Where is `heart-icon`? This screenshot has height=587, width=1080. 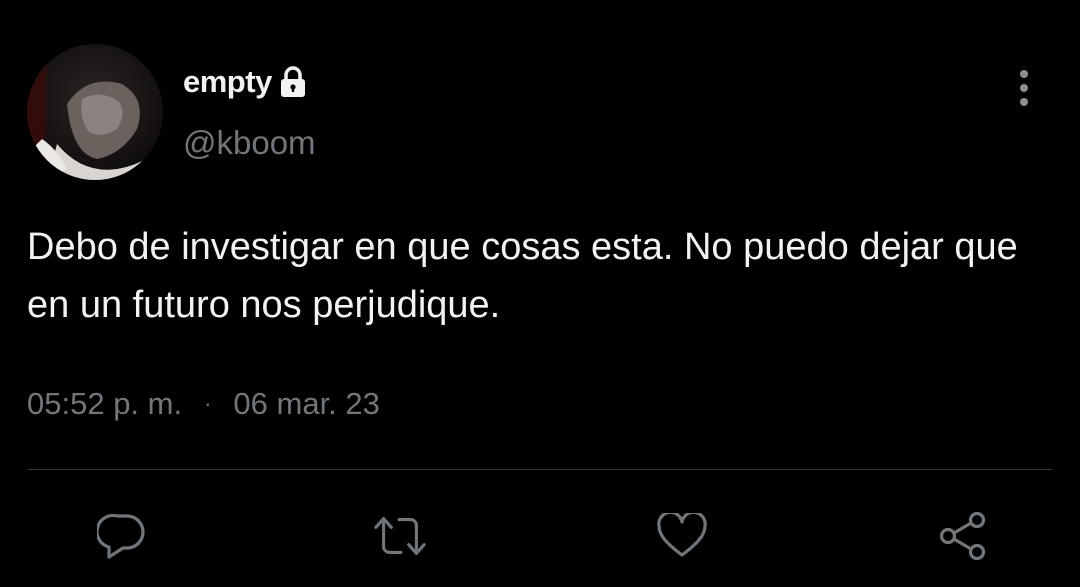 heart-icon is located at coordinates (682, 535).